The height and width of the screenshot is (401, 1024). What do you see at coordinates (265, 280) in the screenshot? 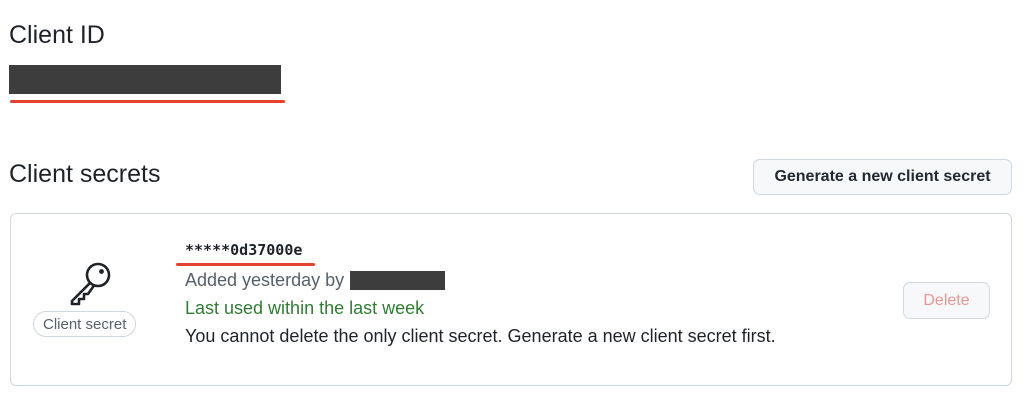
I see `added-by-text: Added yesterday by` at bounding box center [265, 280].